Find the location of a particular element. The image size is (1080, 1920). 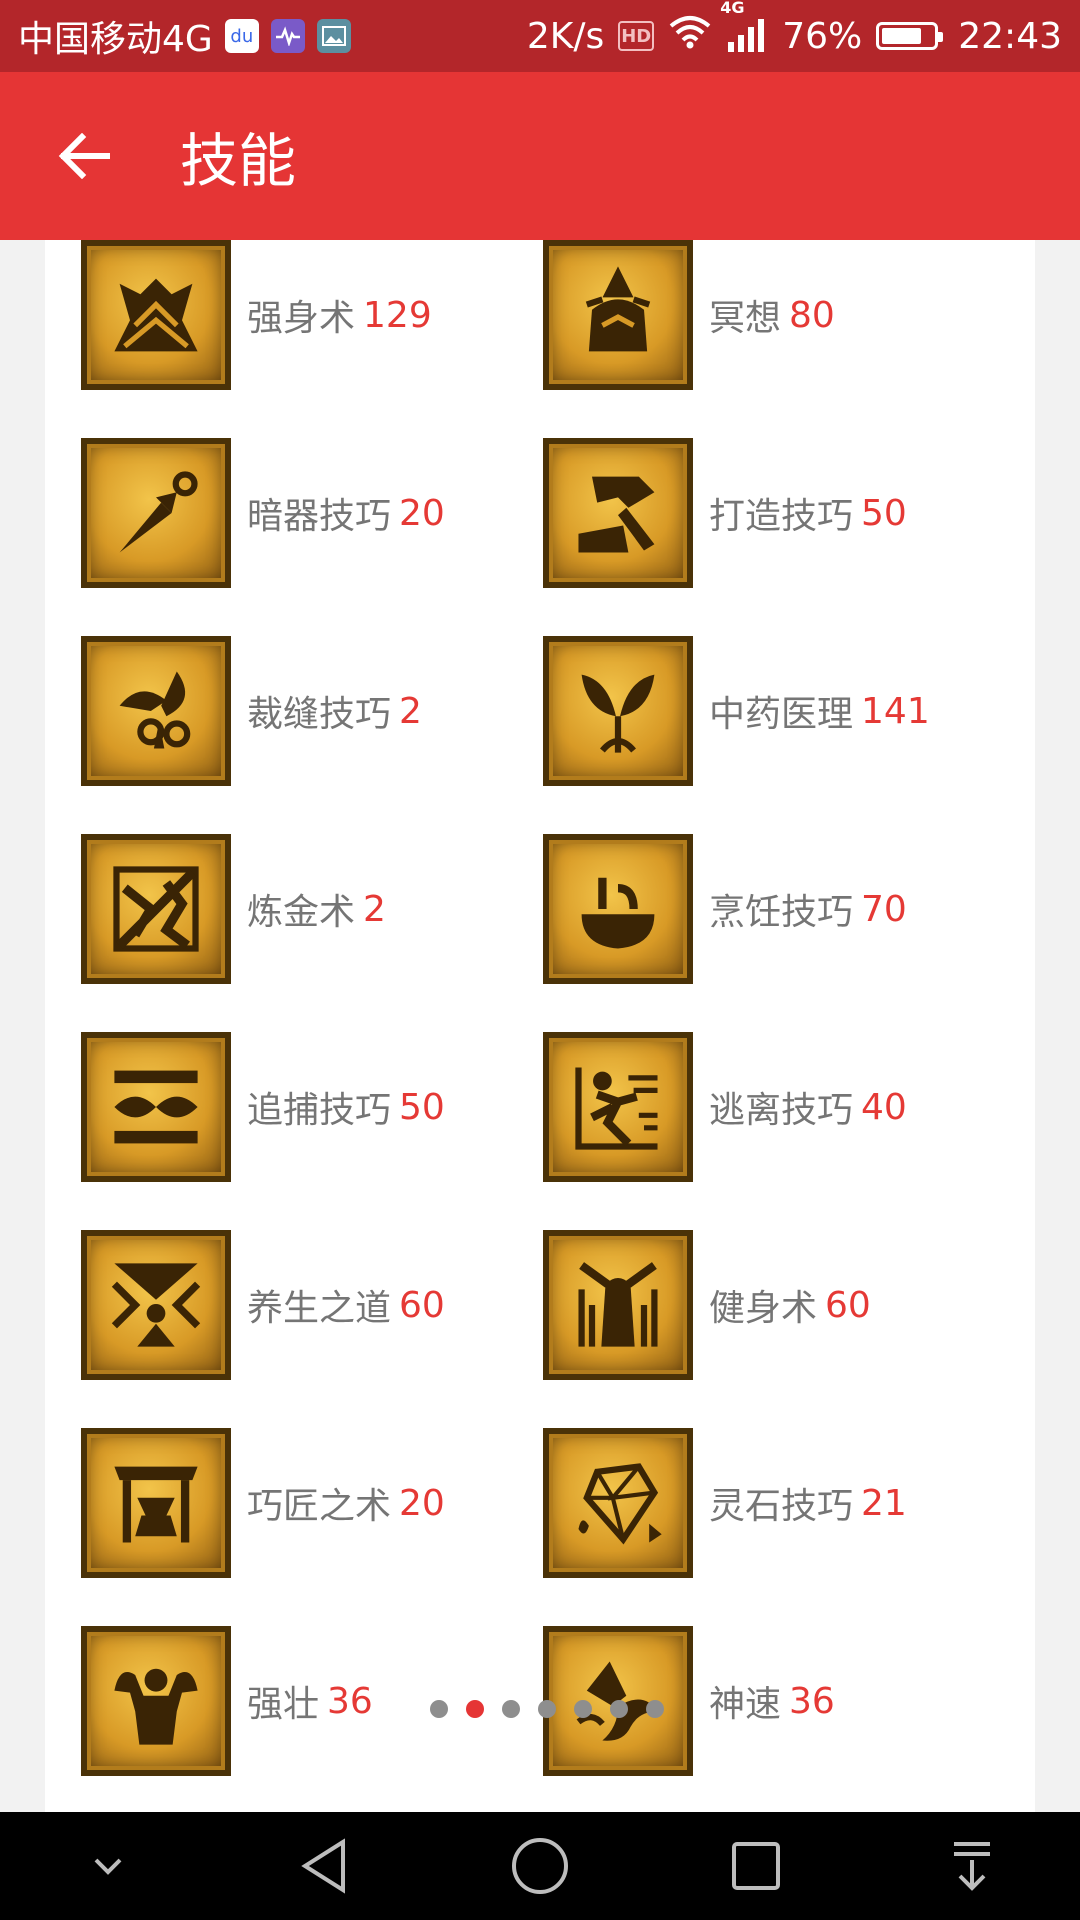

craftsman-anvil-icon is located at coordinates (156, 1503).